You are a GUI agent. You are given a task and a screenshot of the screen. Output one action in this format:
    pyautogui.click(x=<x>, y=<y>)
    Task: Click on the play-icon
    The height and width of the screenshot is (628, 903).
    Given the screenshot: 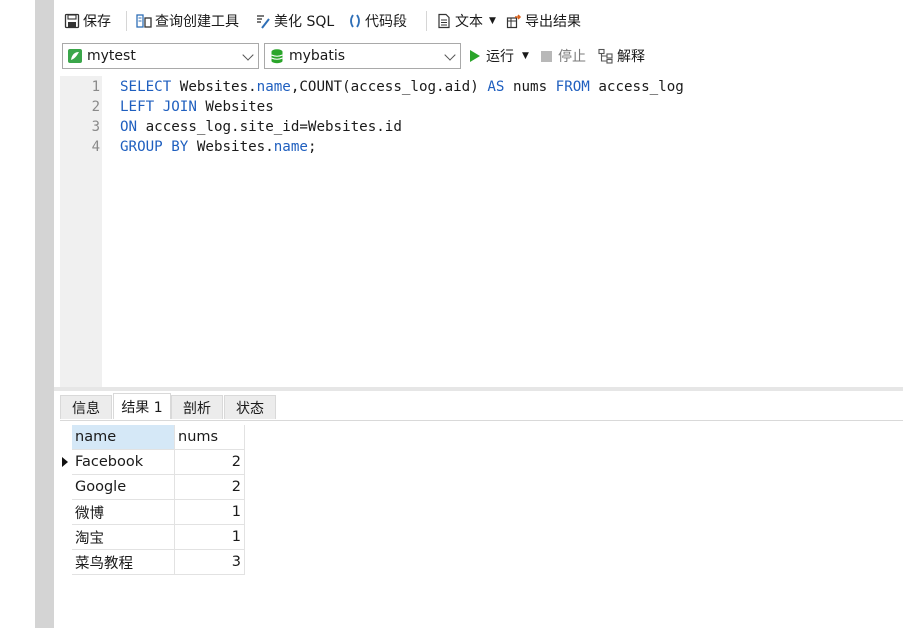 What is the action you would take?
    pyautogui.click(x=475, y=56)
    